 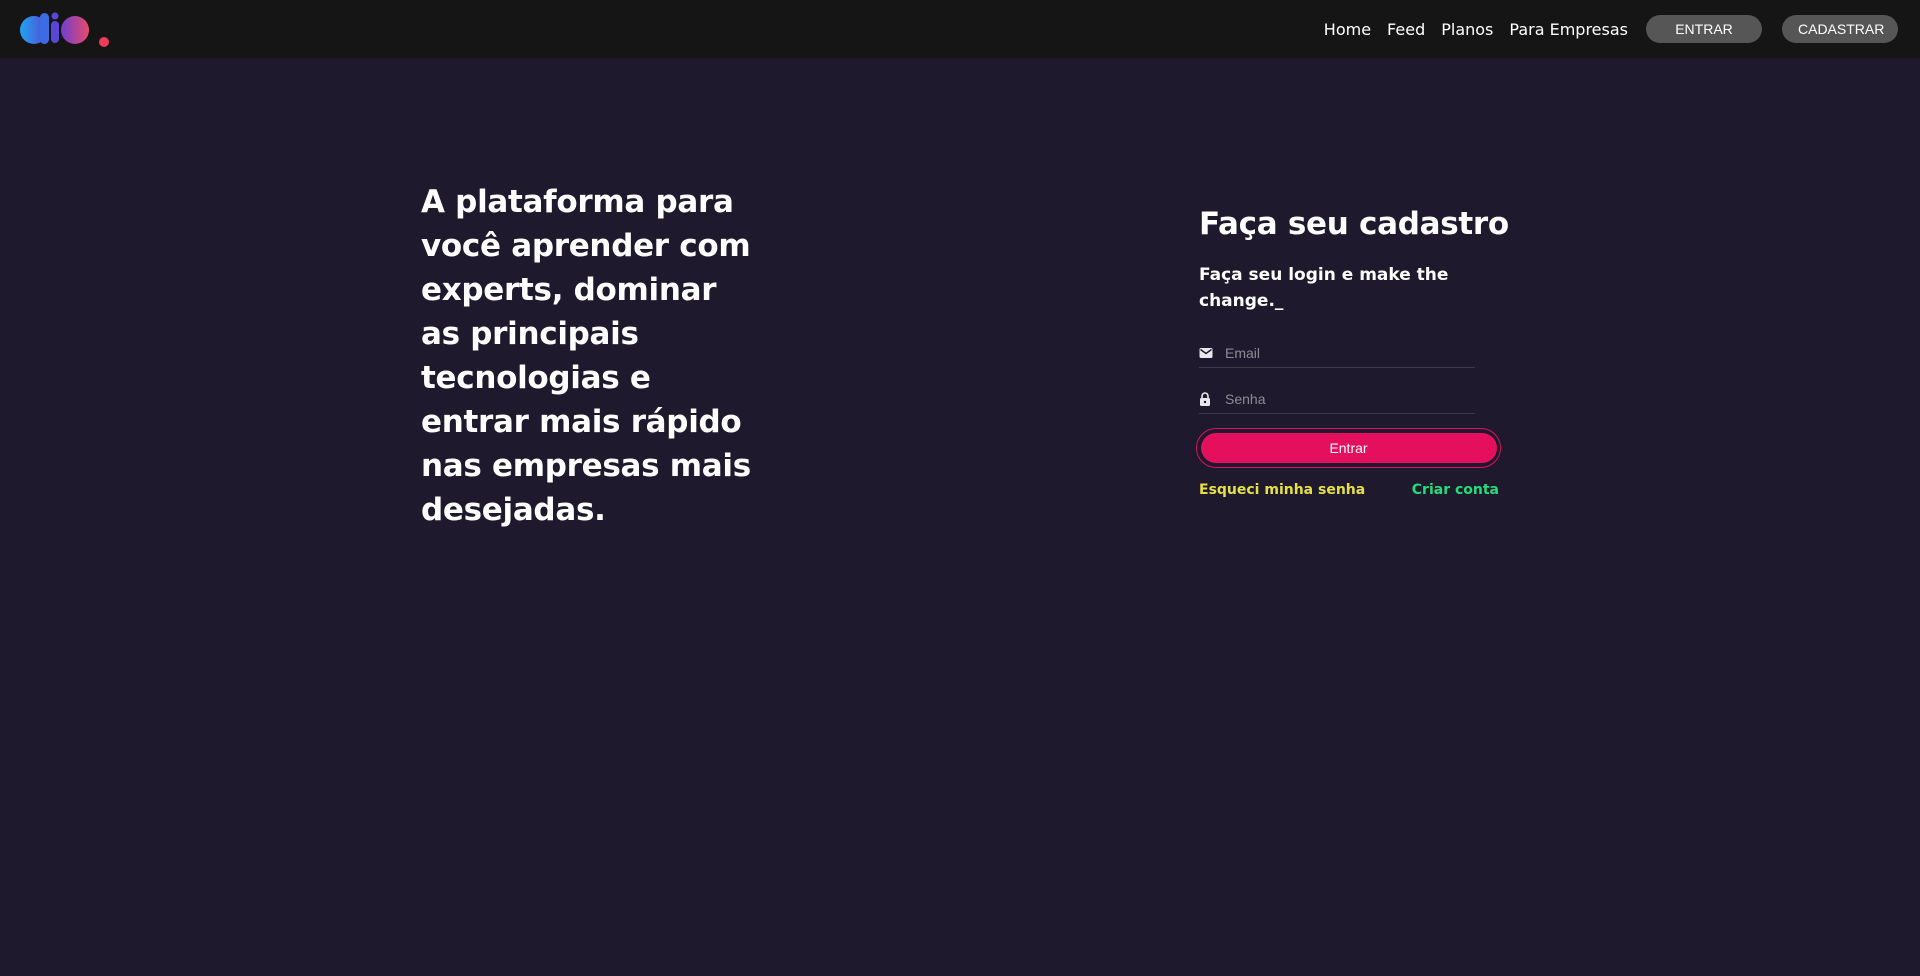 I want to click on submit-button: Entrar, so click(x=1348, y=448).